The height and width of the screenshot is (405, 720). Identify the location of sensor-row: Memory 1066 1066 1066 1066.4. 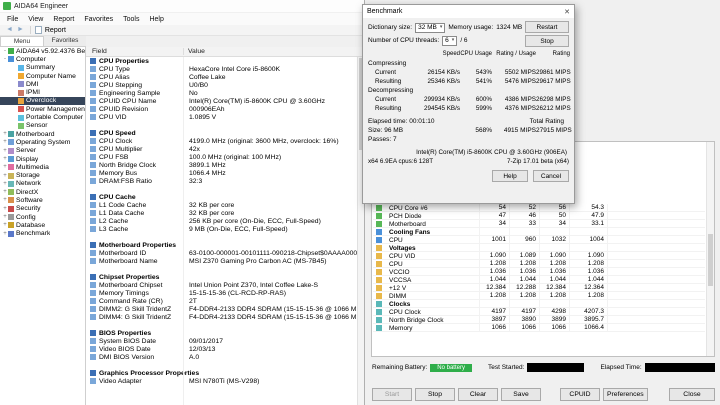
(539, 328).